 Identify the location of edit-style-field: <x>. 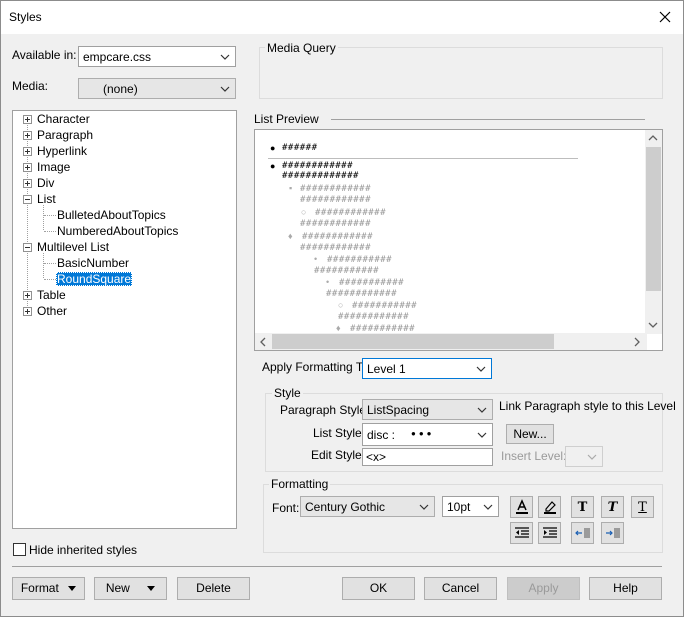
(427, 457).